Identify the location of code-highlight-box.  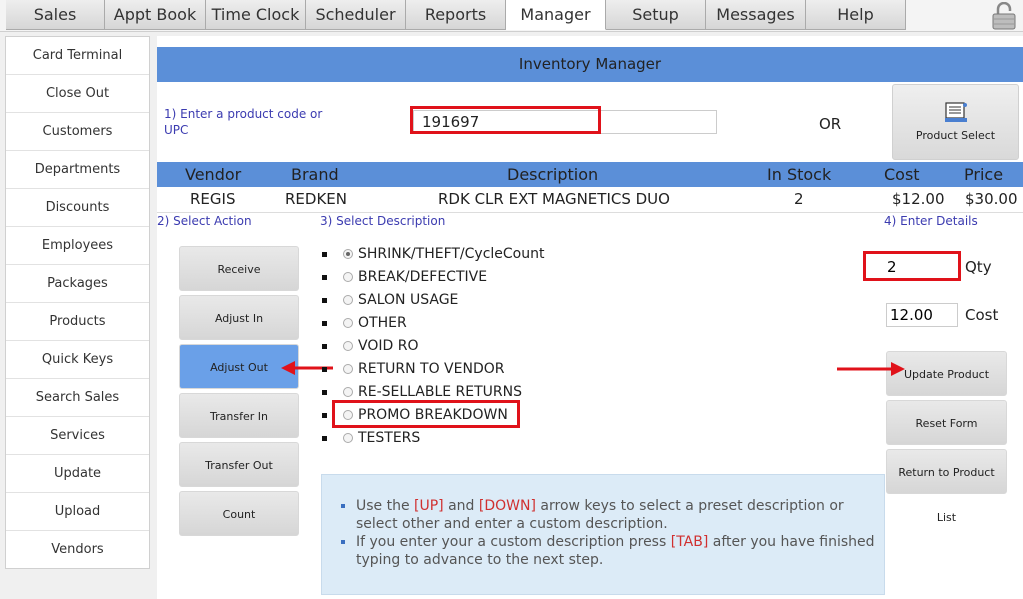
(505, 120).